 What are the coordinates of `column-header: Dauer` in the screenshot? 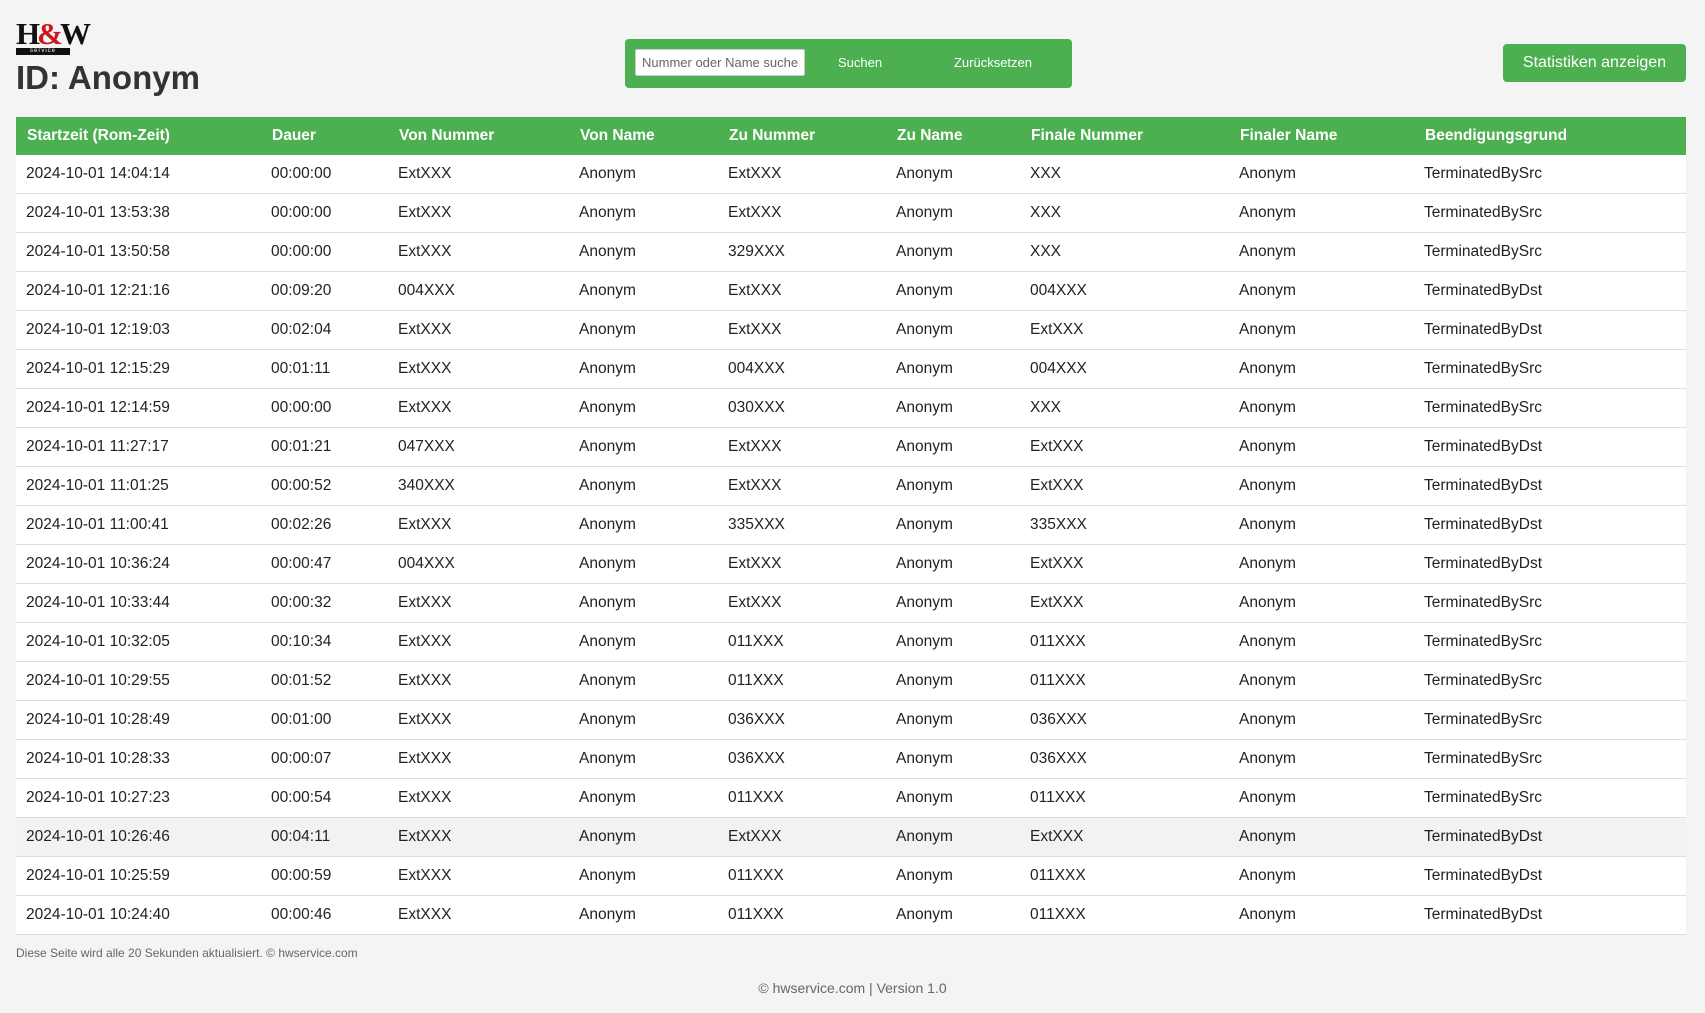 It's located at (324, 136).